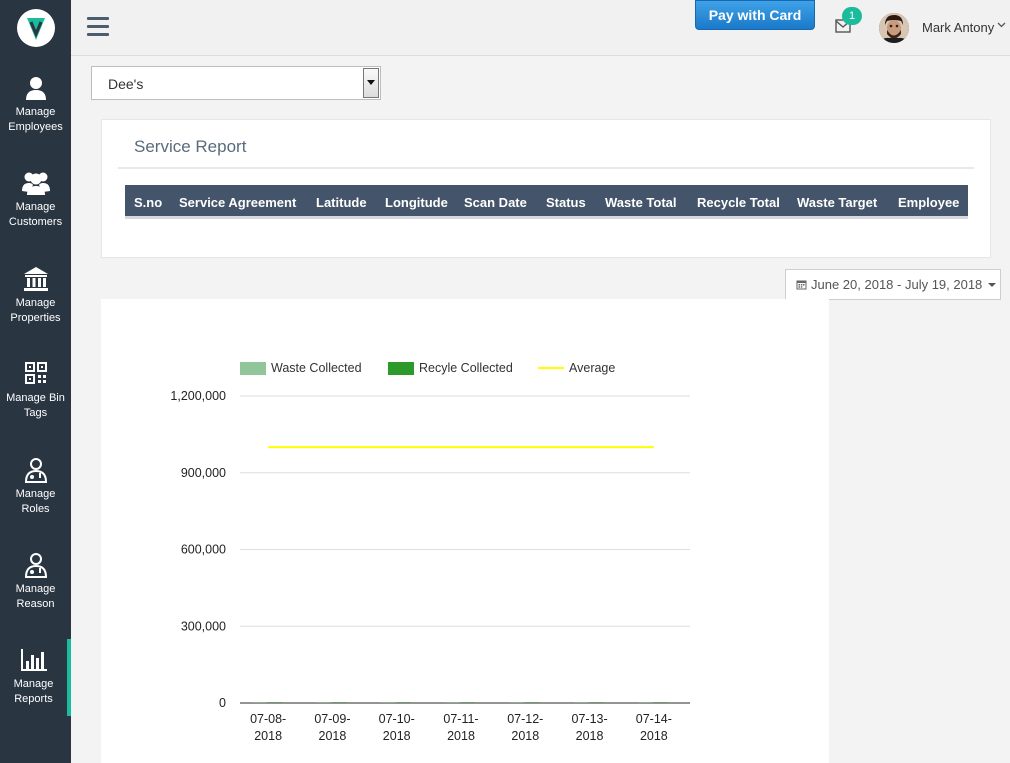 The height and width of the screenshot is (763, 1010). Describe the element at coordinates (222, 703) in the screenshot. I see `y-tick-label: 0` at that location.